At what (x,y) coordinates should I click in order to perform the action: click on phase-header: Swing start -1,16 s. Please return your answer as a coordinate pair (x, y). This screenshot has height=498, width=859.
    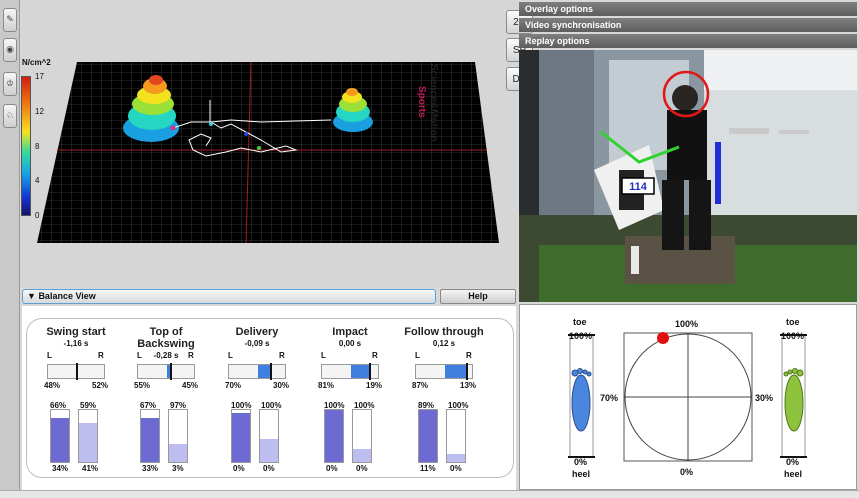
    Looking at the image, I should click on (76, 337).